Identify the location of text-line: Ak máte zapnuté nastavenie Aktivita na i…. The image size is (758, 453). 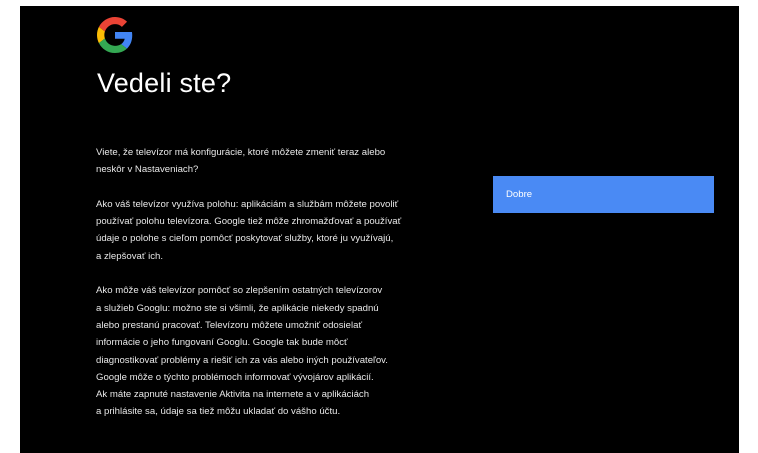
(233, 395).